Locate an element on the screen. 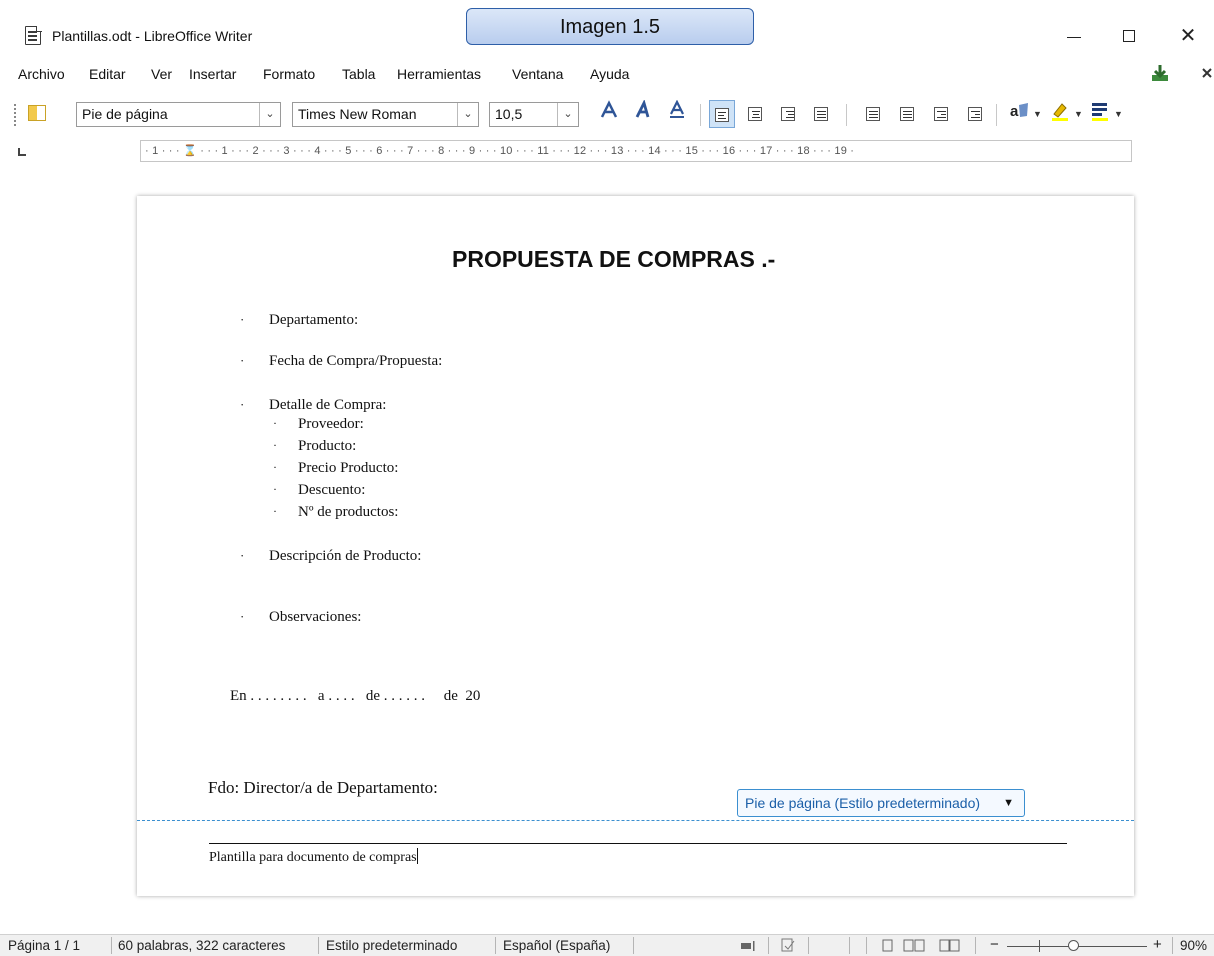 The image size is (1214, 956). menu-archivo: Archivo is located at coordinates (41, 74).